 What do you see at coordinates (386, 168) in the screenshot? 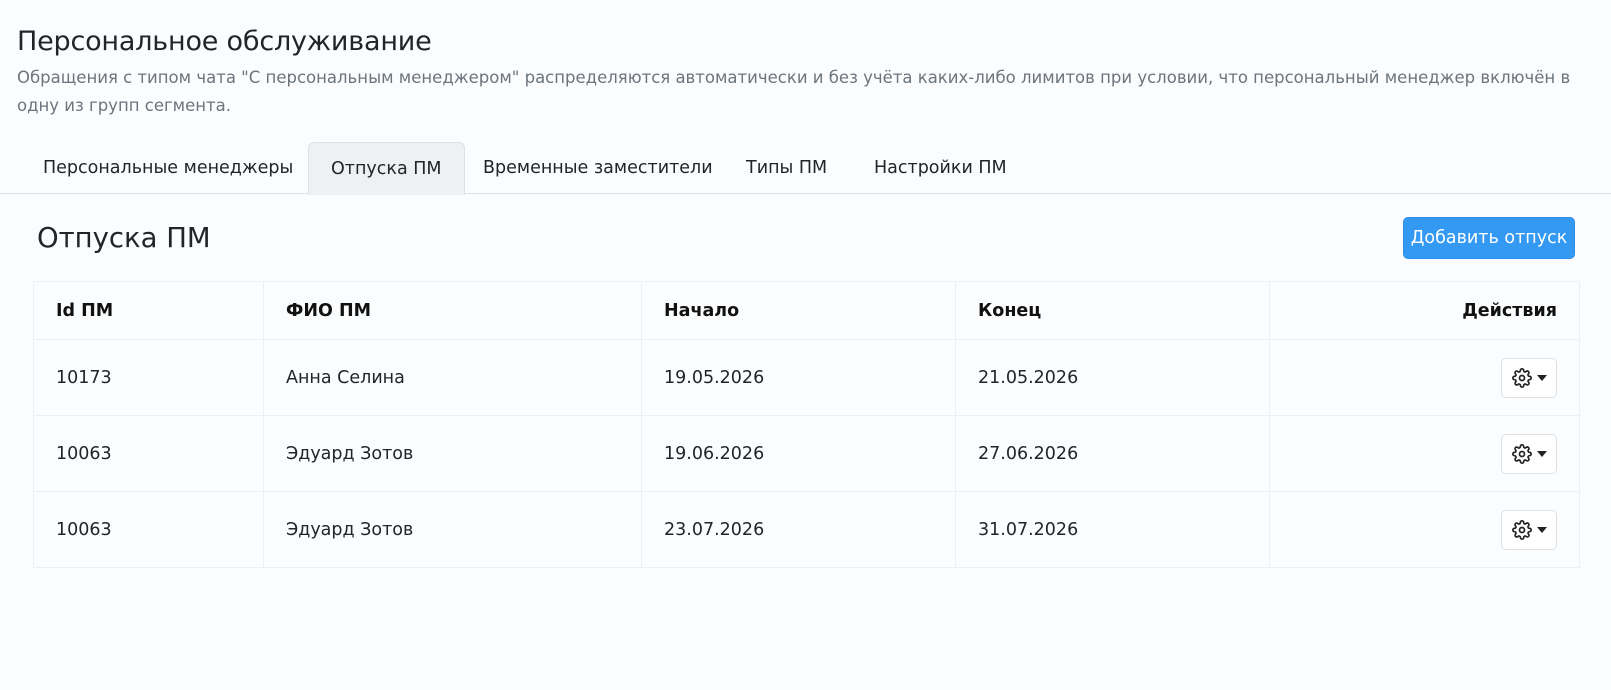
I see `tab-pm-vacations: Отпуска ПМ` at bounding box center [386, 168].